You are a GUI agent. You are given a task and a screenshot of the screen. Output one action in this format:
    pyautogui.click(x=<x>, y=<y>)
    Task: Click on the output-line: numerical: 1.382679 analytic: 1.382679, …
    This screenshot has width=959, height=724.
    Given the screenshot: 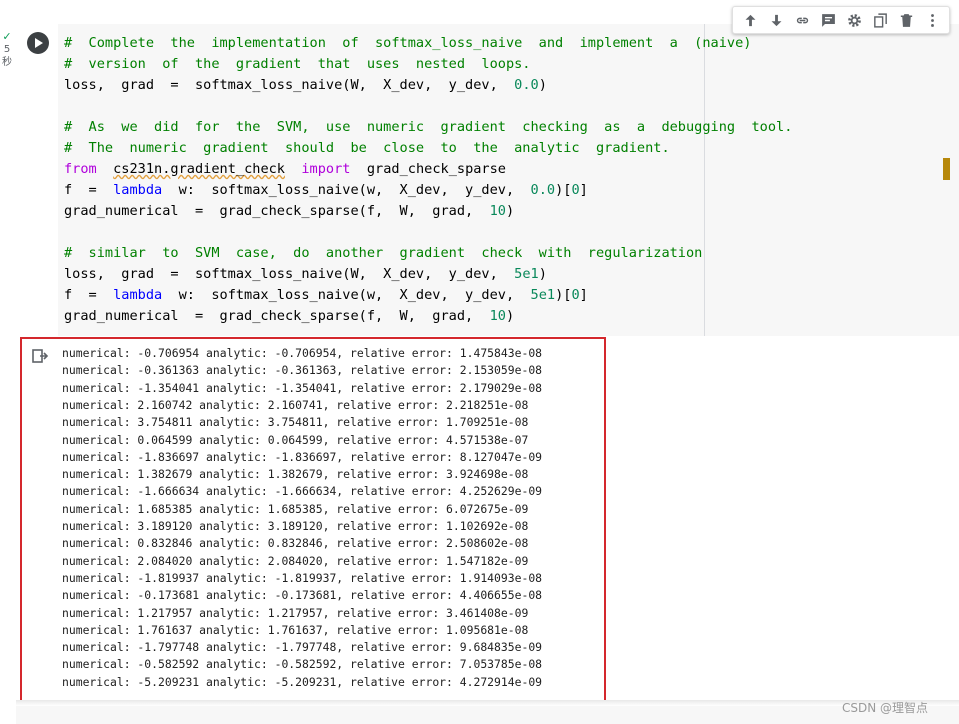 What is the action you would take?
    pyautogui.click(x=295, y=474)
    